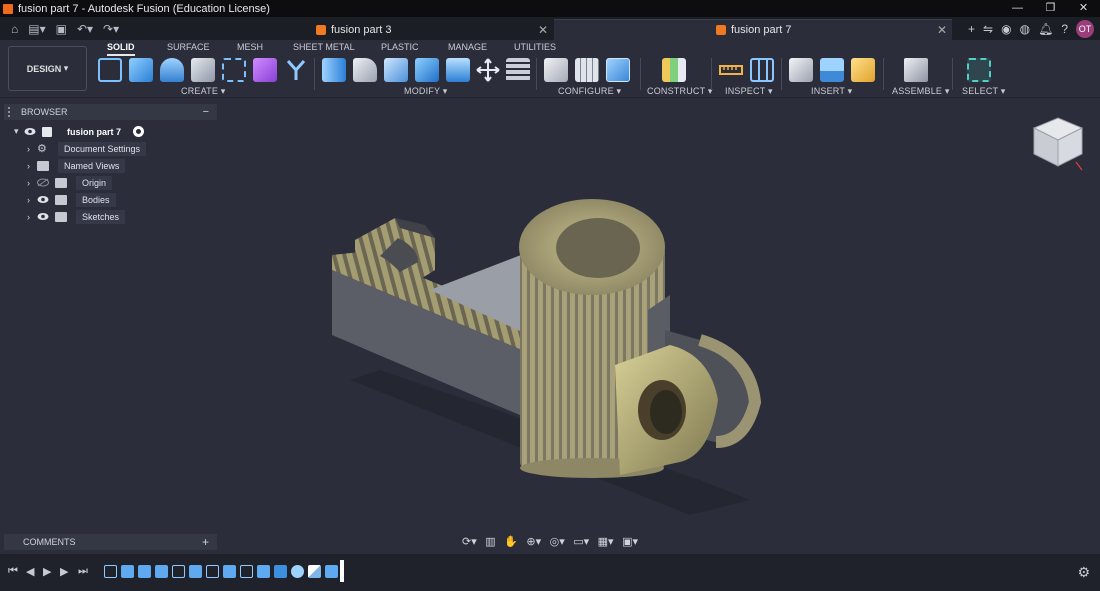 This screenshot has width=1100, height=591. Describe the element at coordinates (234, 70) in the screenshot. I see `rectangular-pattern-icon` at that location.